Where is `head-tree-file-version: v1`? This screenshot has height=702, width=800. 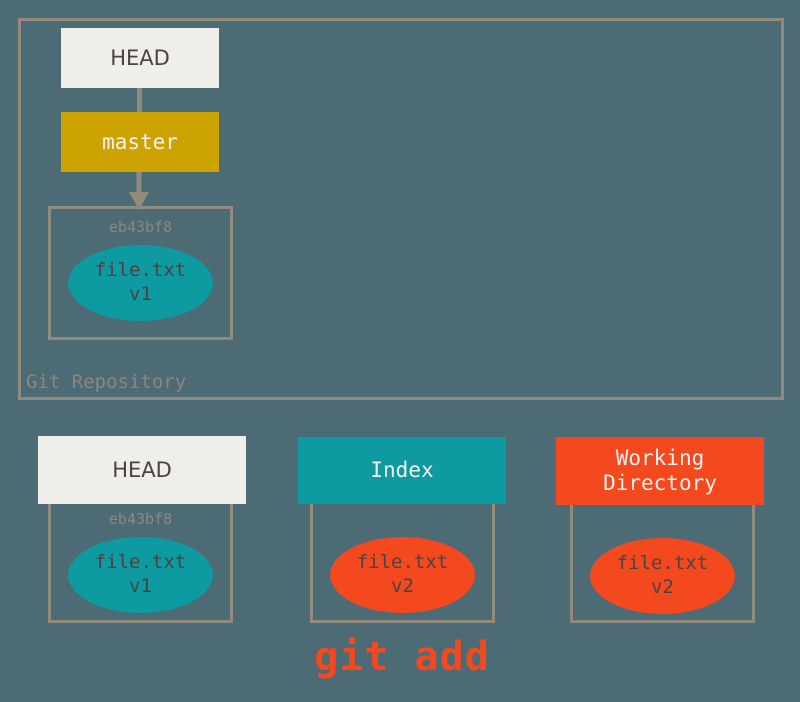 head-tree-file-version: v1 is located at coordinates (140, 586).